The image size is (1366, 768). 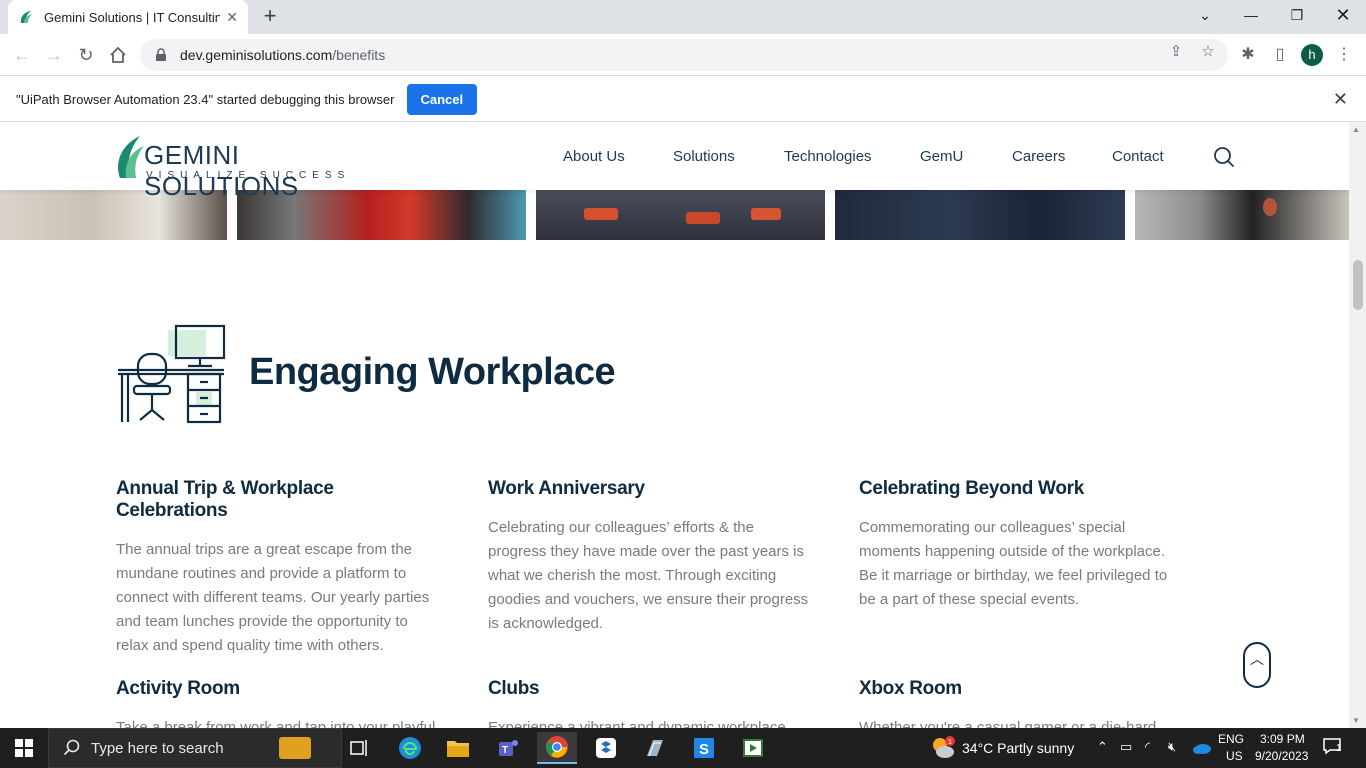 I want to click on tab-title: Gemini Solutions | IT Consulting, so click(x=132, y=17).